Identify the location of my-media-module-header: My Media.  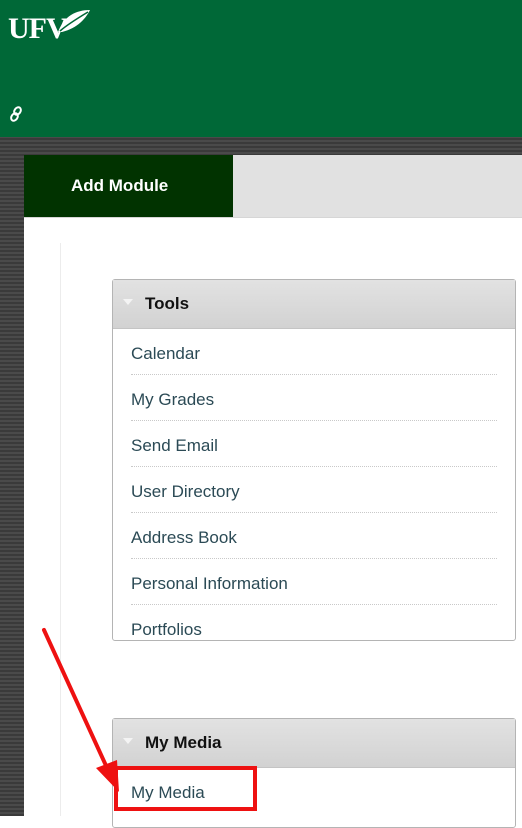
(314, 743).